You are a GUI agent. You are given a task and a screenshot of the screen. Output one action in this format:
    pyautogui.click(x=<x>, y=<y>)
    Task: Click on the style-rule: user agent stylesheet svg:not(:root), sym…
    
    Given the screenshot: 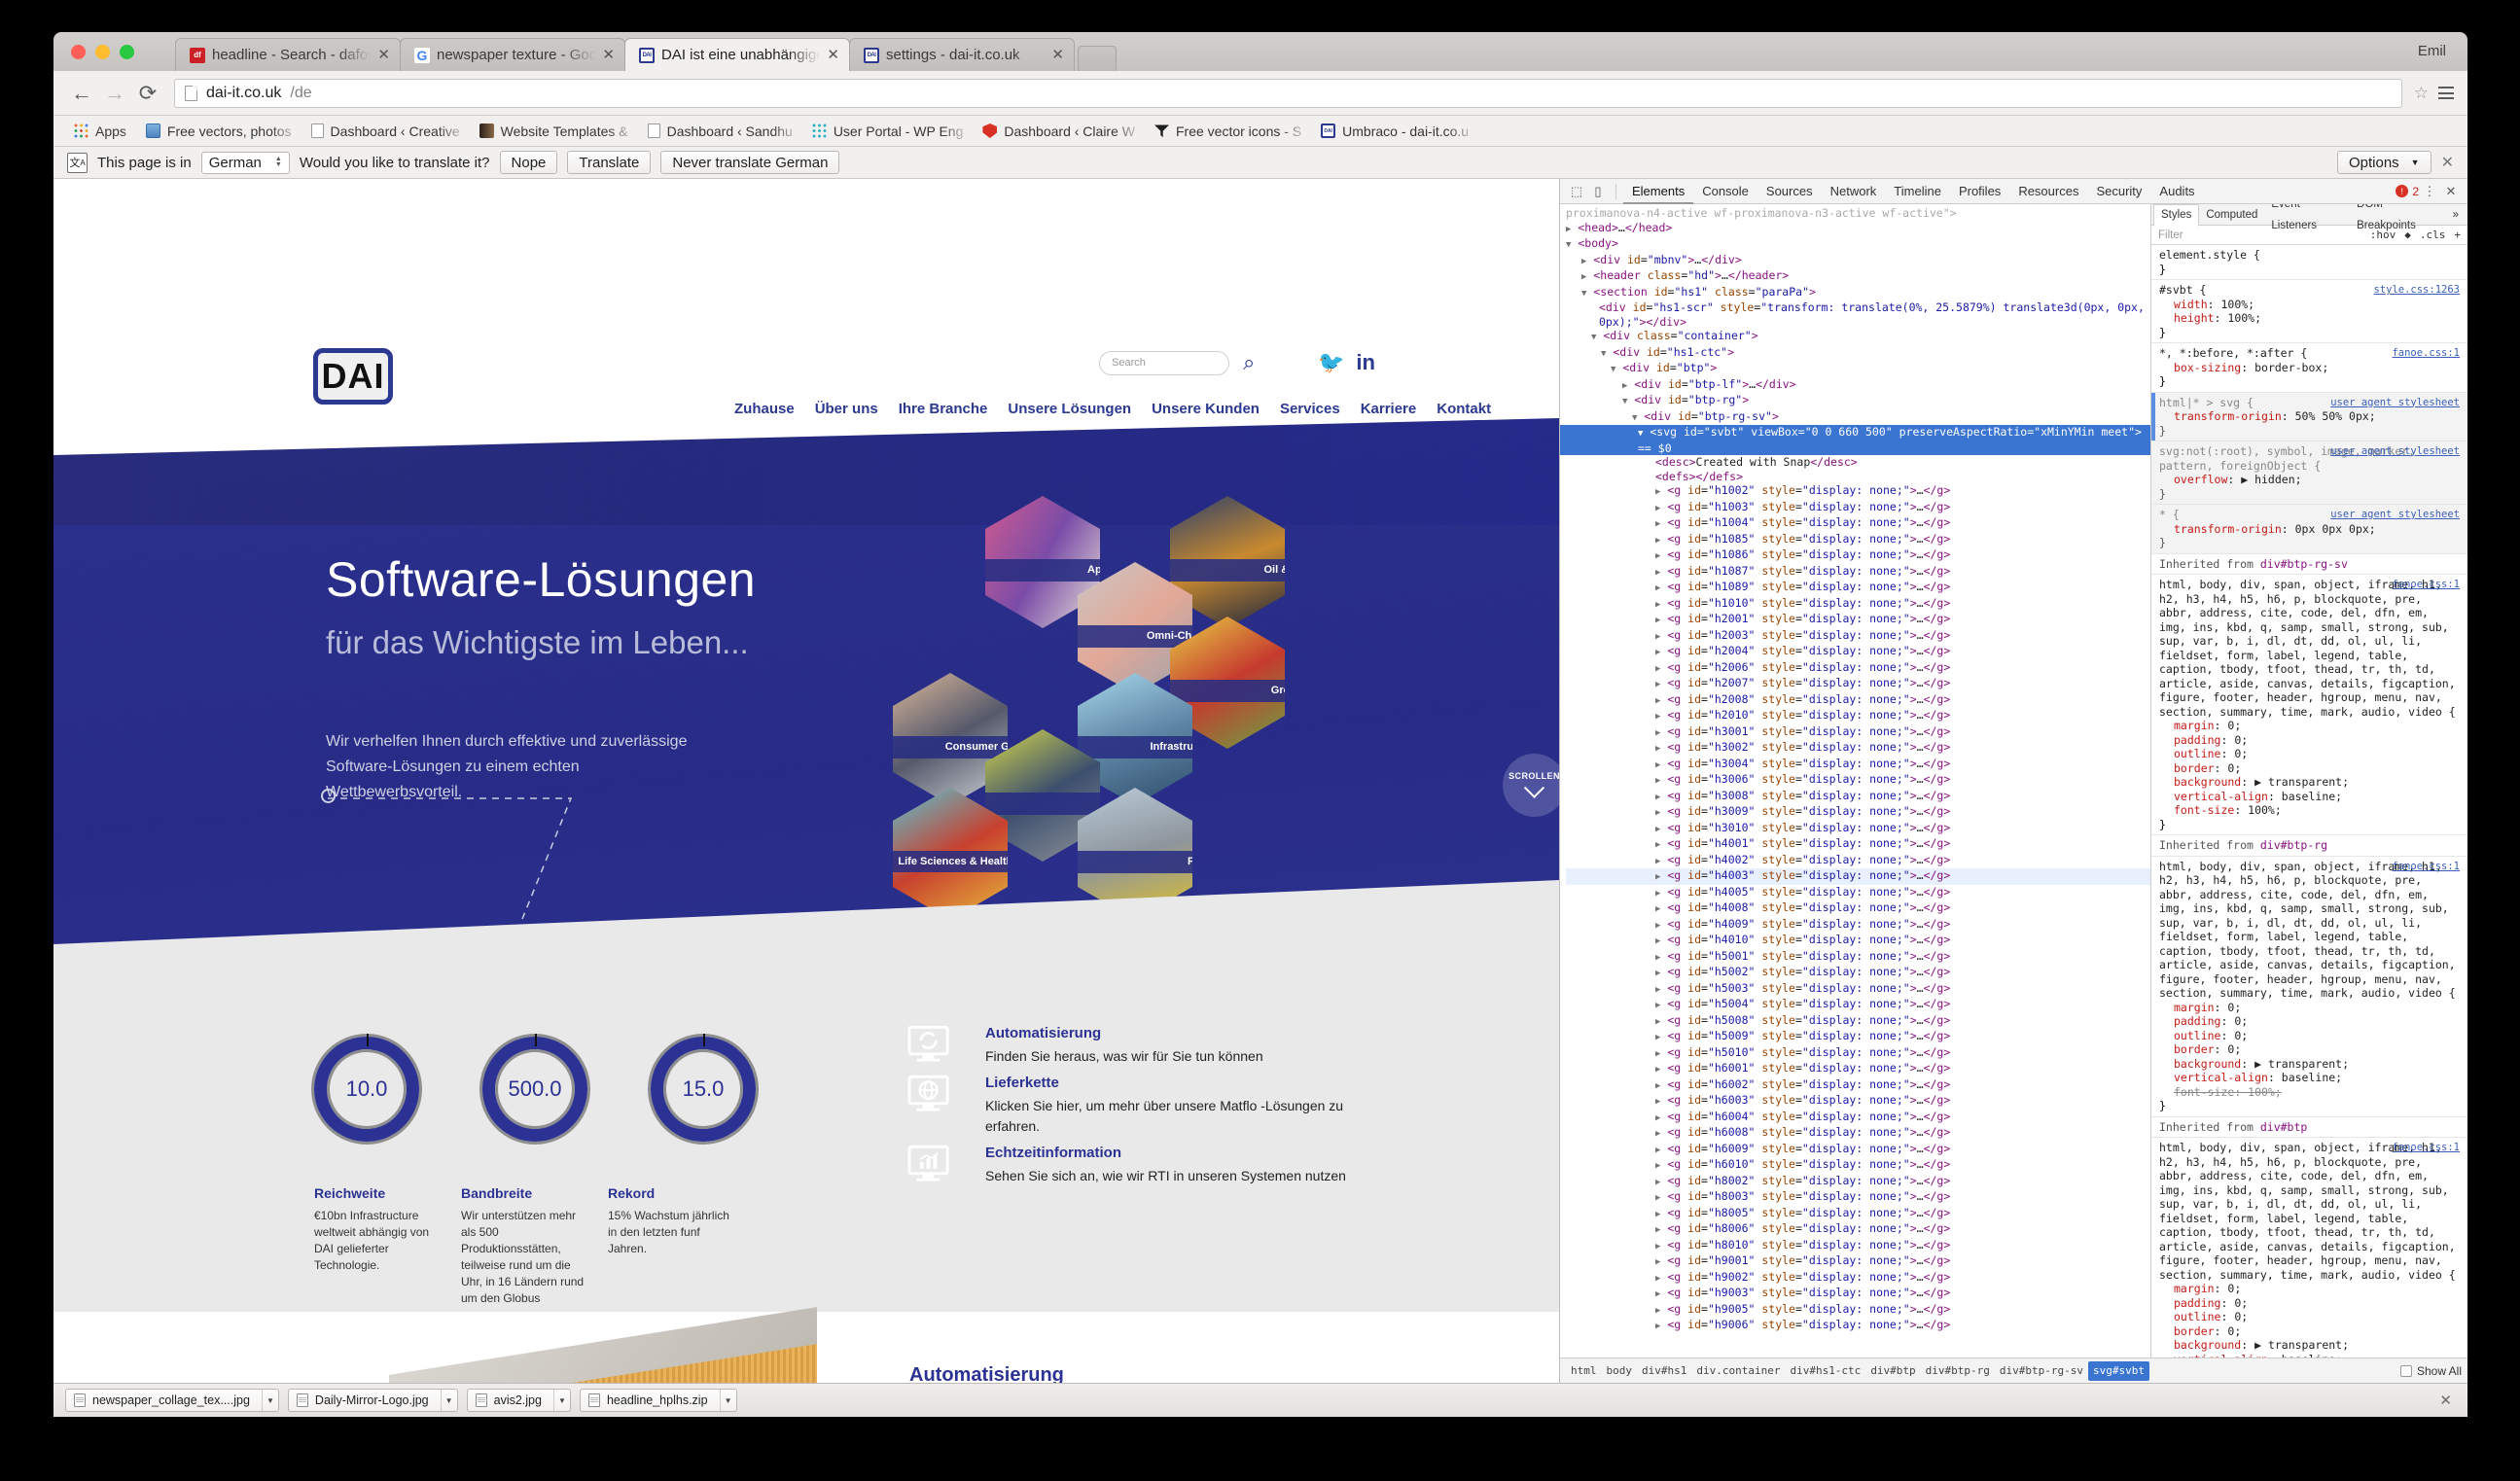 What is the action you would take?
    pyautogui.click(x=2309, y=473)
    